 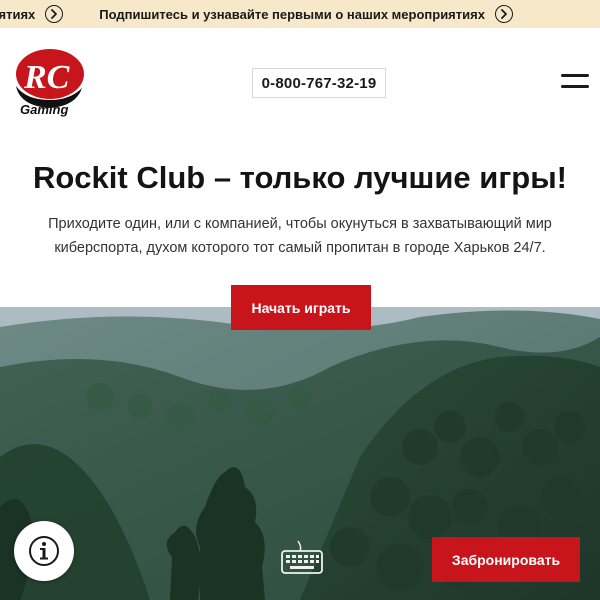 I want to click on keyboard-icon, so click(x=302, y=558).